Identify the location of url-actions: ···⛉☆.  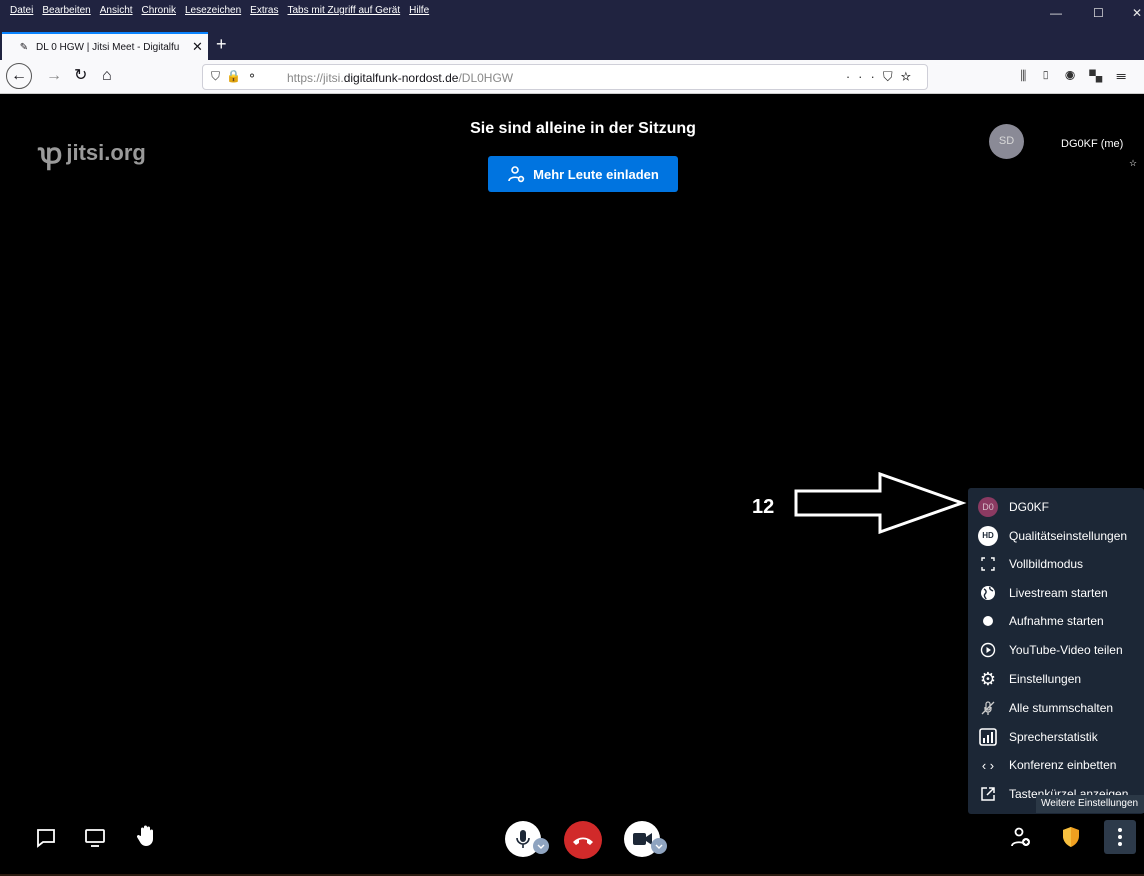
(882, 77).